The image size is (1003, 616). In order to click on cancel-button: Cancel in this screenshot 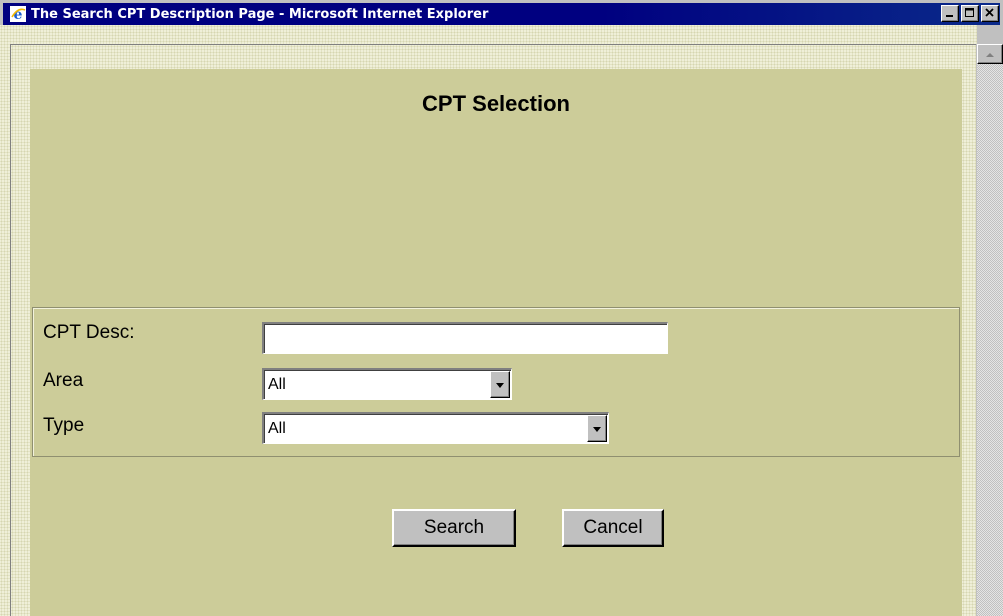, I will do `click(613, 528)`.